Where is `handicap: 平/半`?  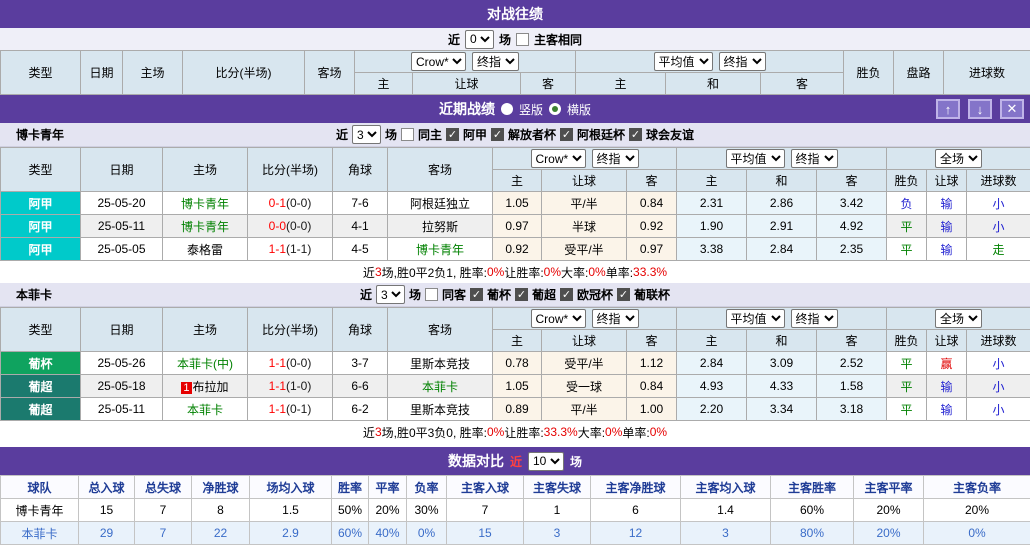 handicap: 平/半 is located at coordinates (584, 409).